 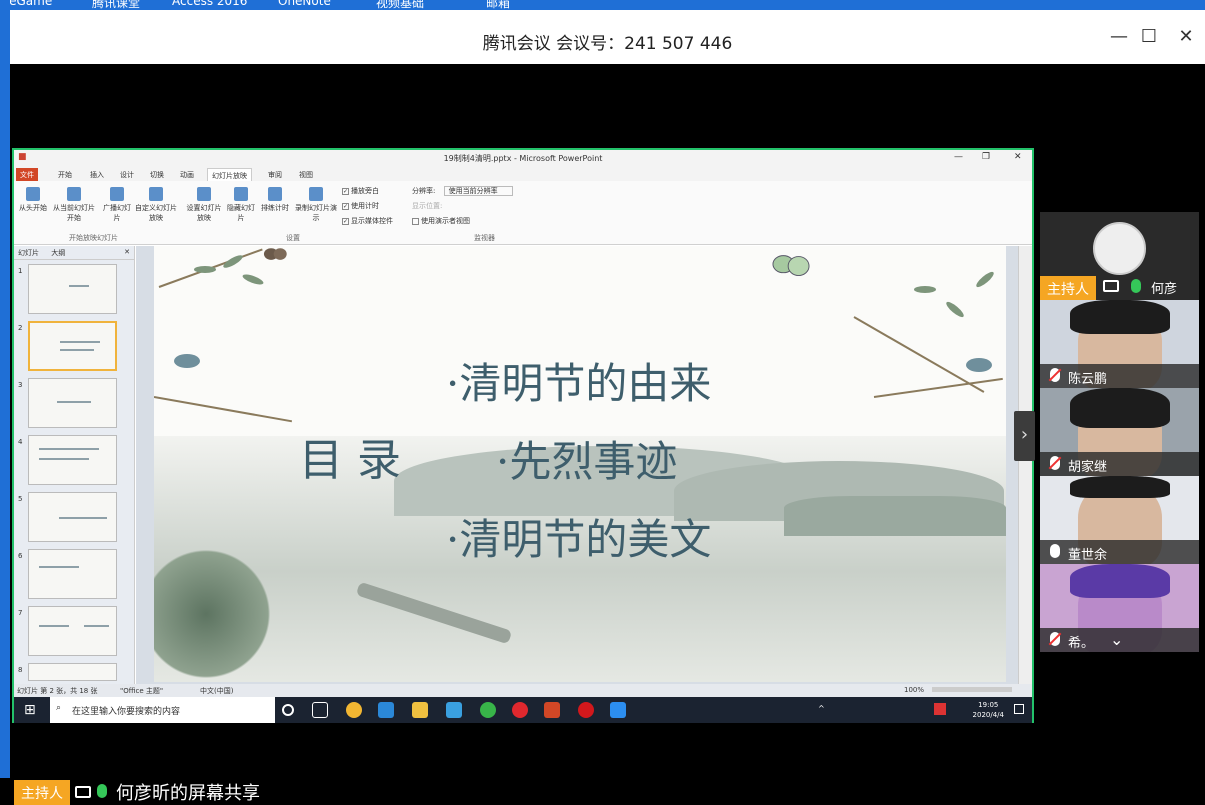 What do you see at coordinates (988, 710) in the screenshot?
I see `taskbar-clock: 19:05 2020/4/4` at bounding box center [988, 710].